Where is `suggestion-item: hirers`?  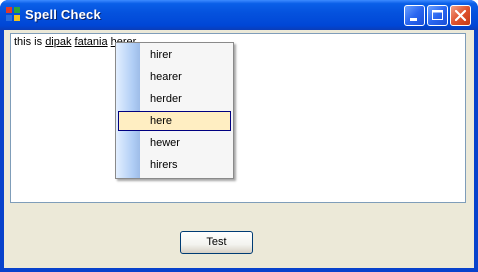
suggestion-item: hirers is located at coordinates (174, 165).